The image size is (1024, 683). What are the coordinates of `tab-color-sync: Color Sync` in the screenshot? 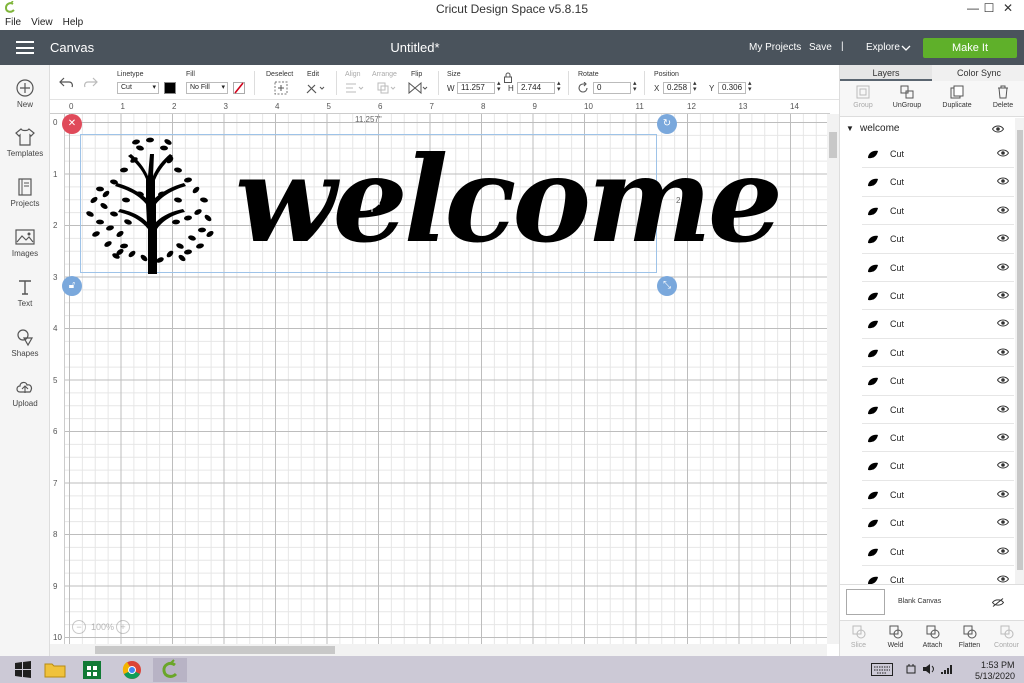 It's located at (978, 73).